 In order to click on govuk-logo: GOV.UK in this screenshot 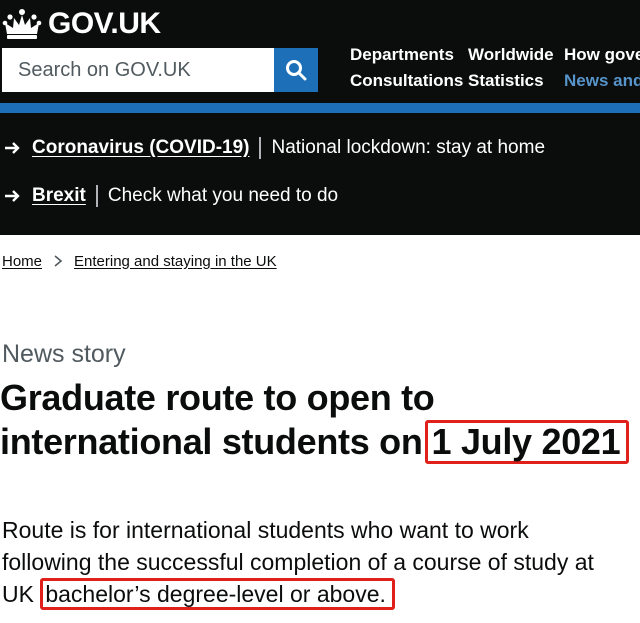, I will do `click(81, 24)`.